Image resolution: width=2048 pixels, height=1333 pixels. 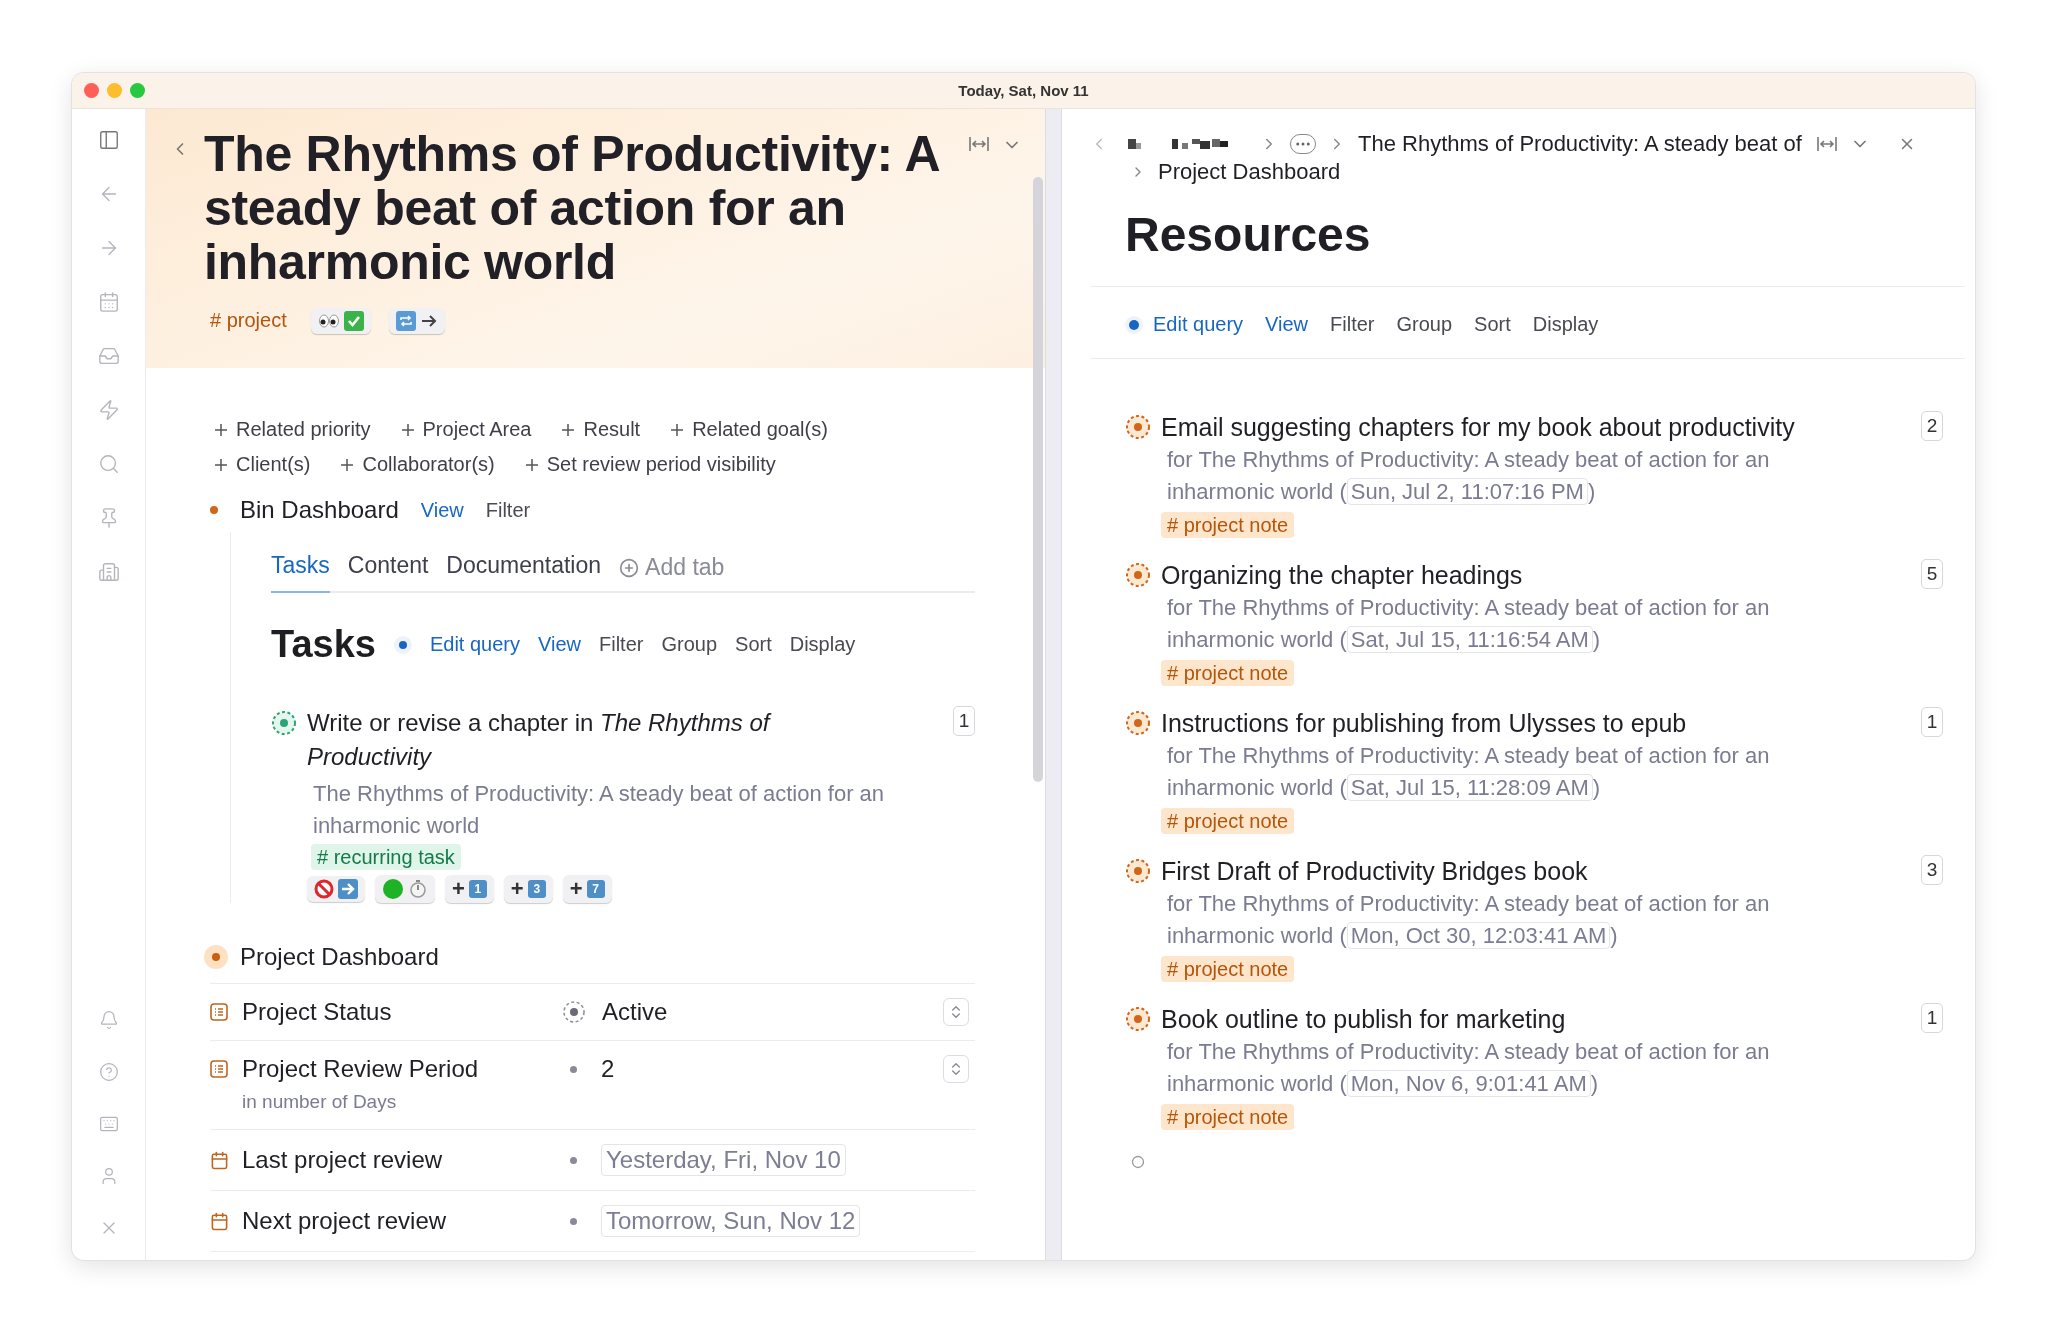 What do you see at coordinates (108, 1072) in the screenshot?
I see `help-icon` at bounding box center [108, 1072].